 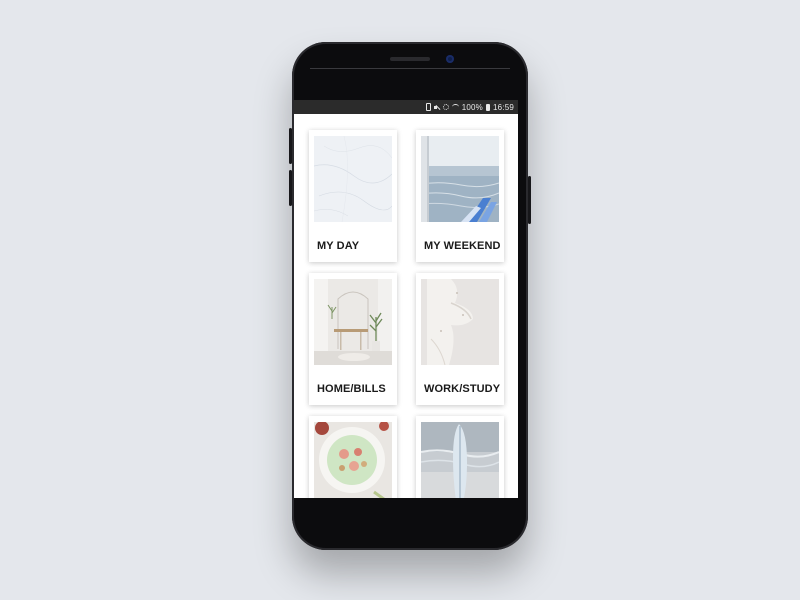 I want to click on category-card-home-bills: HOME/BILLS, so click(x=353, y=339).